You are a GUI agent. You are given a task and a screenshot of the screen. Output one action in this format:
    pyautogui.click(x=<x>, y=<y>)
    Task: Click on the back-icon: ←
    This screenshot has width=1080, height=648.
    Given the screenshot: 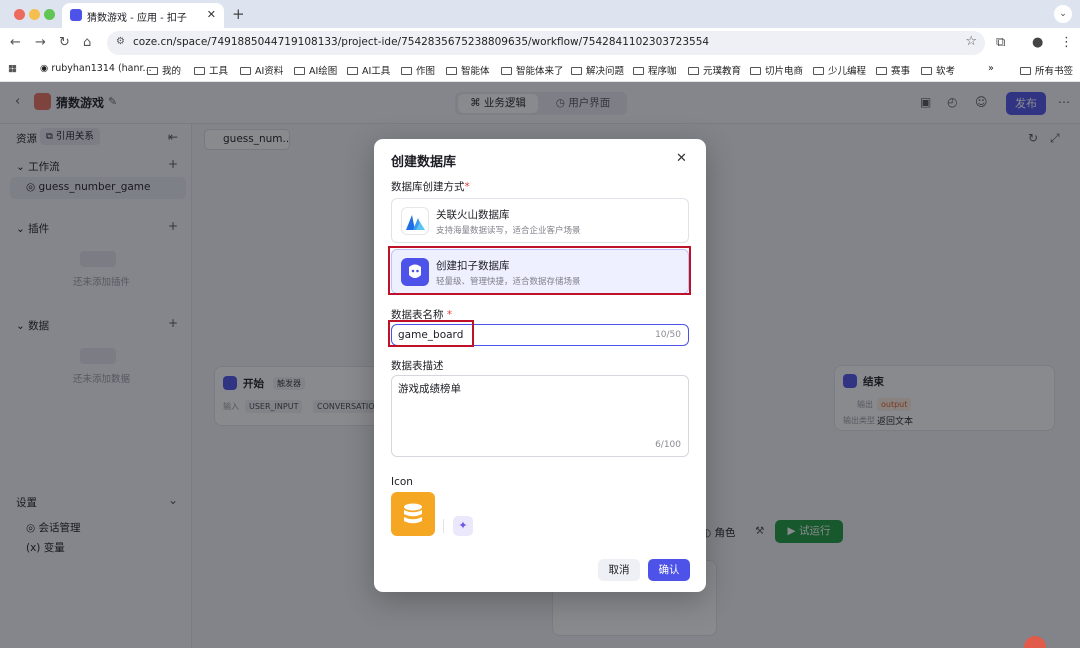 What is the action you would take?
    pyautogui.click(x=15, y=42)
    